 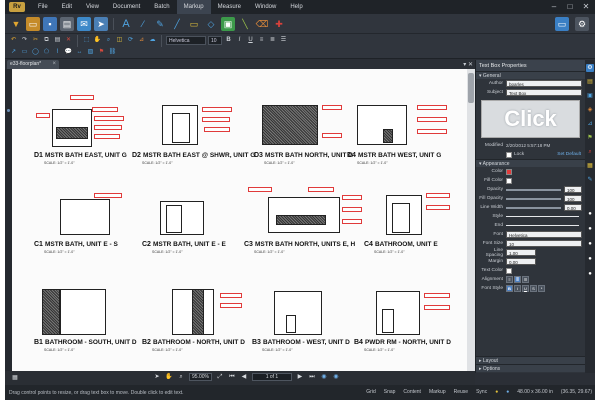 What do you see at coordinates (470, 65) in the screenshot?
I see `tab-close-all-icon: ✕` at bounding box center [470, 65].